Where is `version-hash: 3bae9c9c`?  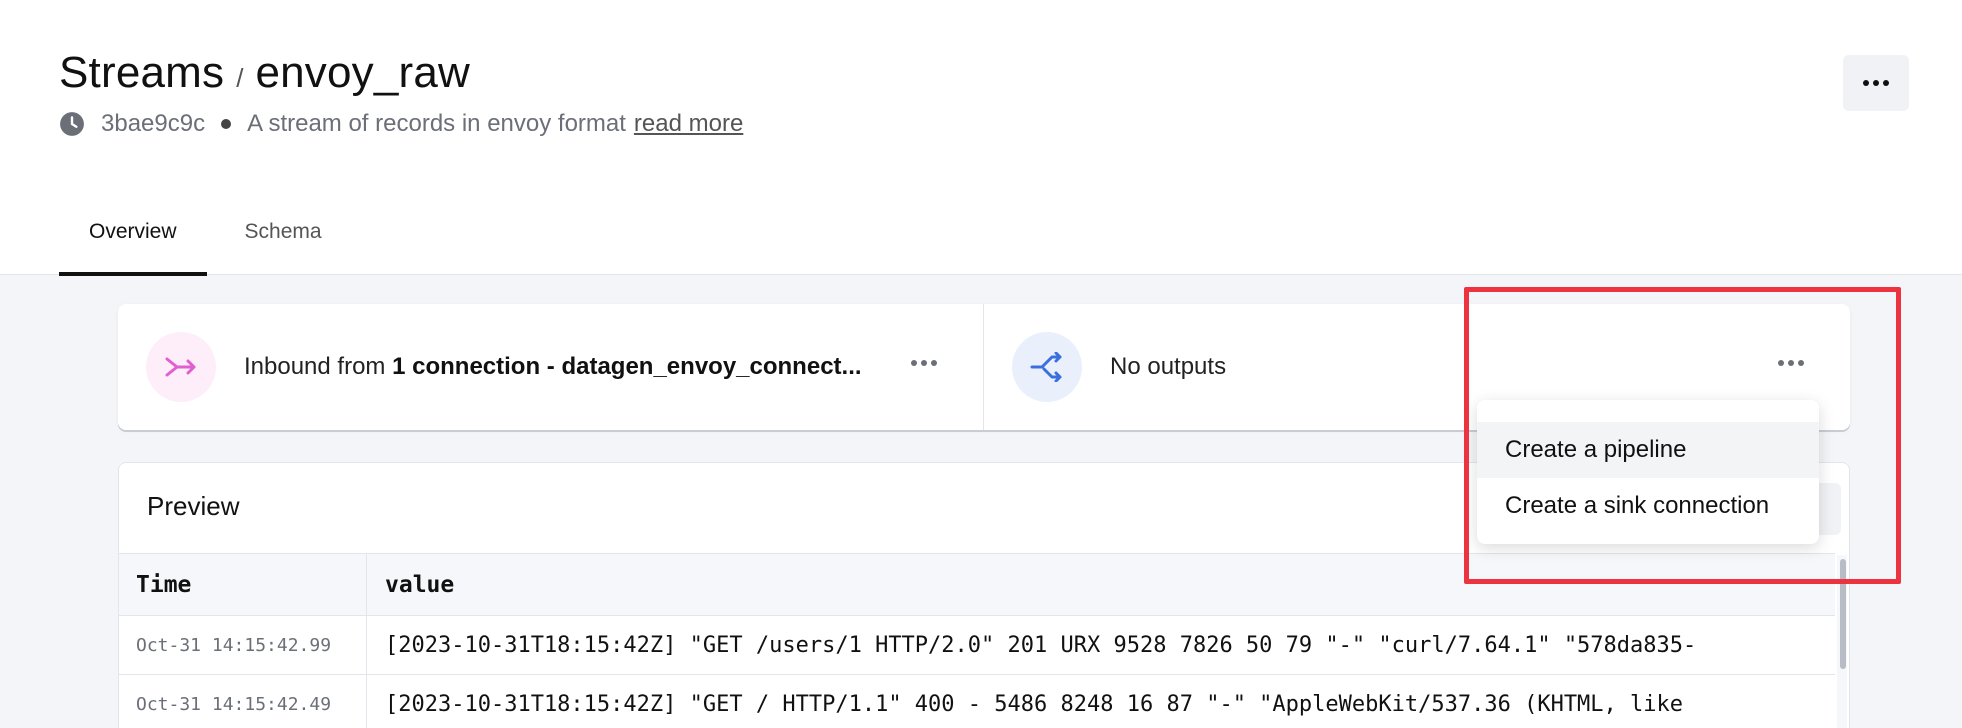 version-hash: 3bae9c9c is located at coordinates (153, 123).